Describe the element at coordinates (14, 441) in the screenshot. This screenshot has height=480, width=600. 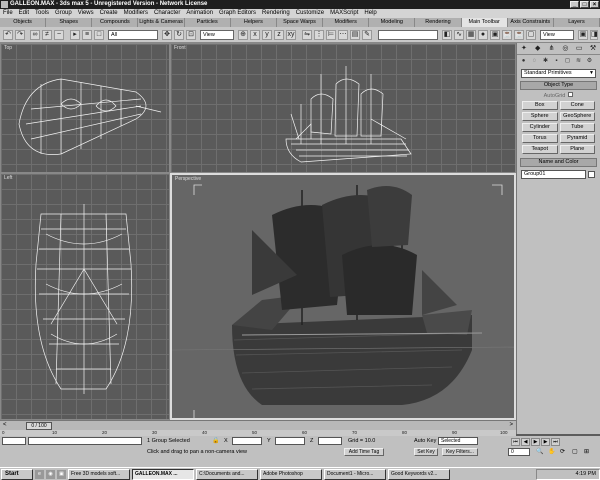
I see `maxscript-mini-listener` at that location.